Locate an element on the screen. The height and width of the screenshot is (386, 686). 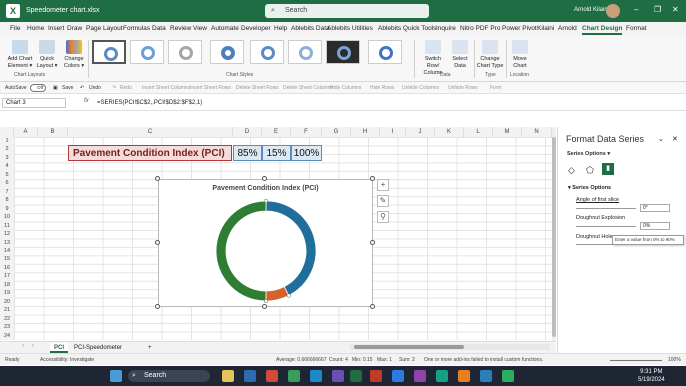
qat-hide-rows: Hide Rows is located at coordinates (382, 88).